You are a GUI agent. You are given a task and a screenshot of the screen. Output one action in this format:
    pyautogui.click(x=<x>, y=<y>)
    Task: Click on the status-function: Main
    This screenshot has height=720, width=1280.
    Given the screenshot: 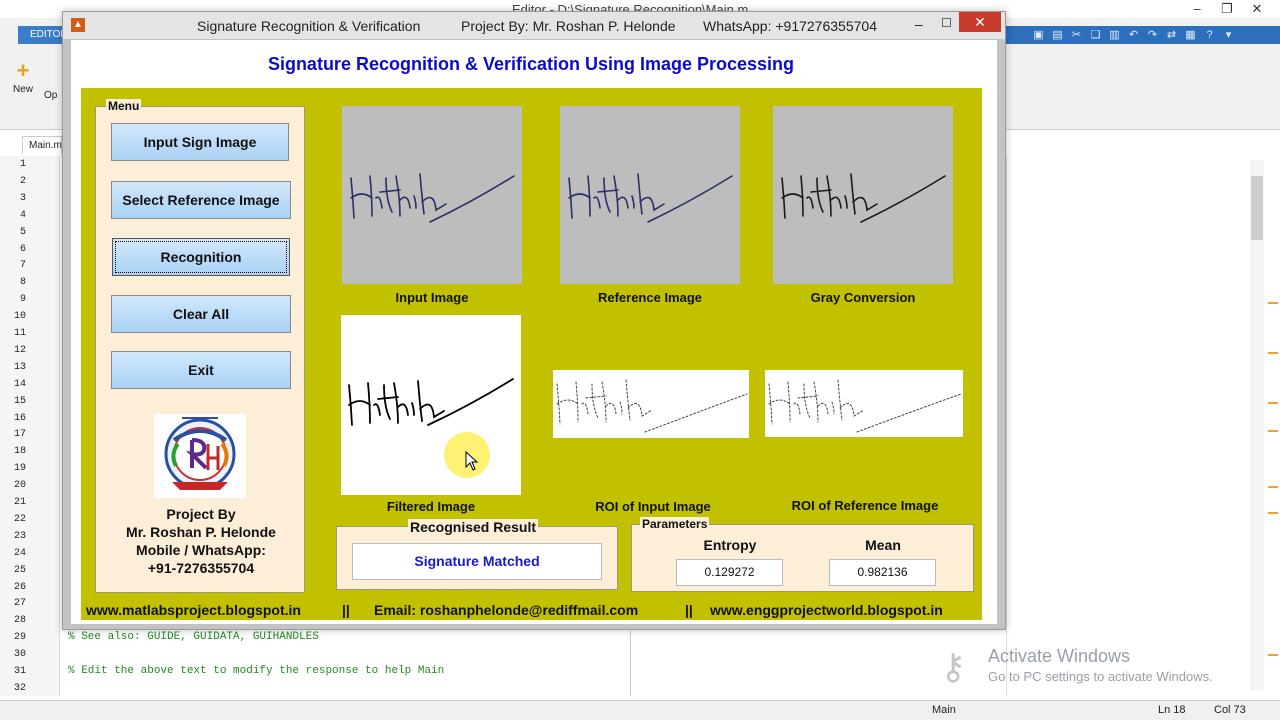 What is the action you would take?
    pyautogui.click(x=944, y=710)
    